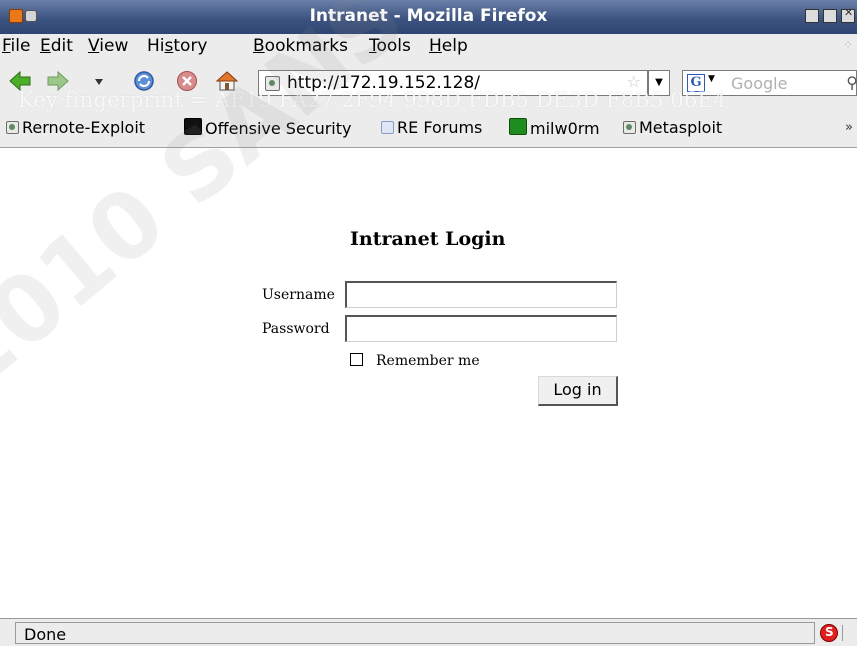 The width and height of the screenshot is (857, 646). What do you see at coordinates (848, 45) in the screenshot?
I see `activity-throbber-icon: ⁘` at bounding box center [848, 45].